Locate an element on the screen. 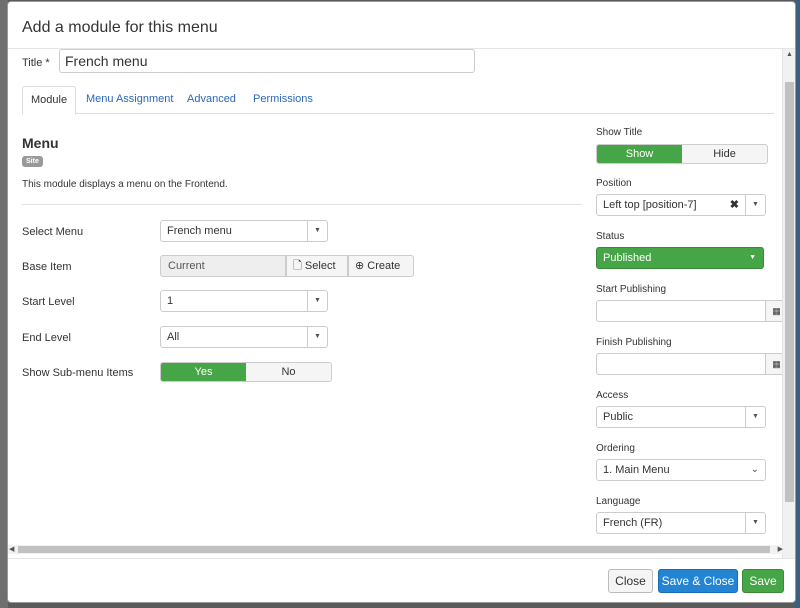 The image size is (800, 608). module-name: Menu is located at coordinates (40, 143).